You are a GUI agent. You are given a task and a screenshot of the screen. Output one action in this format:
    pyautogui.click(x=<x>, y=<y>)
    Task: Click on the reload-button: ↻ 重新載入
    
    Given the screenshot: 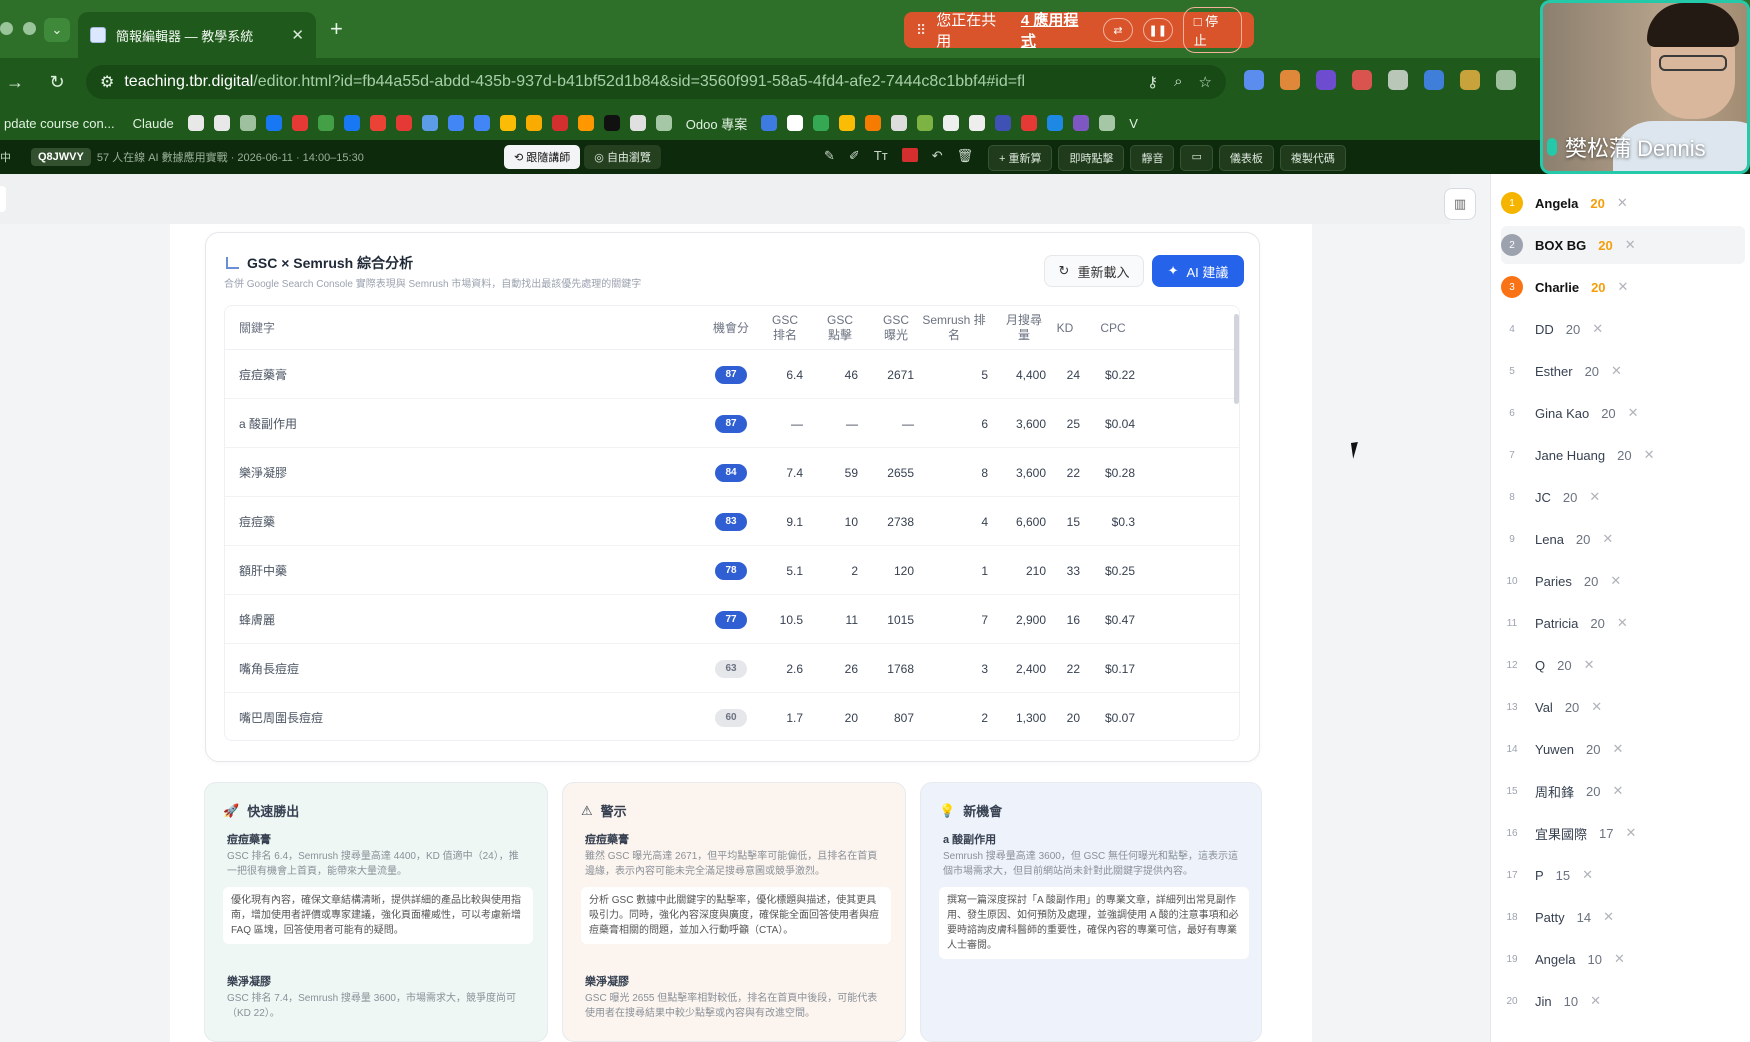 What is the action you would take?
    pyautogui.click(x=1094, y=271)
    